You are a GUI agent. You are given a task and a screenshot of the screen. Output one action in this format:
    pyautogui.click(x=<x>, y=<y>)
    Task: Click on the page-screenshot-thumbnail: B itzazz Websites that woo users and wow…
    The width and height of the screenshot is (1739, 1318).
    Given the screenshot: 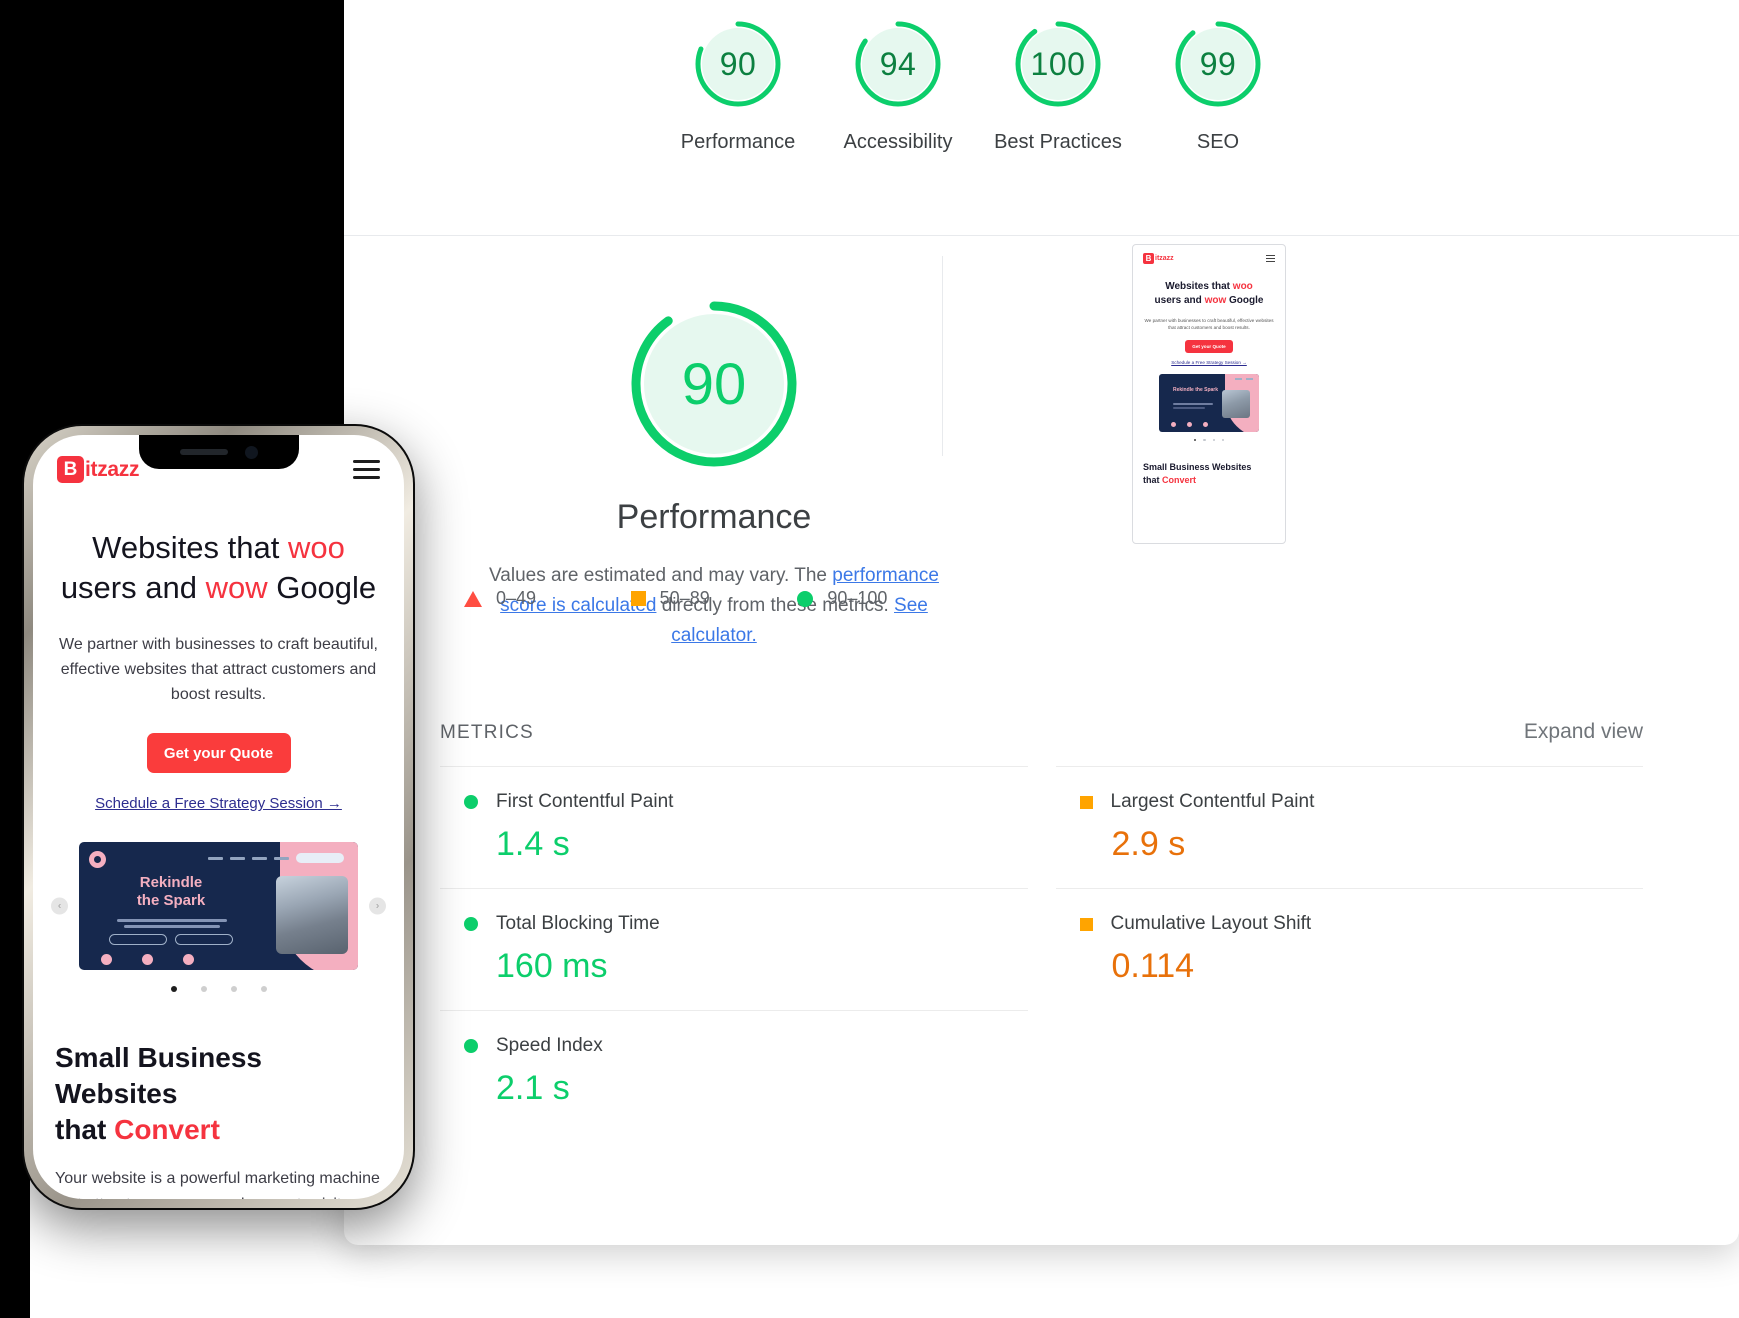 What is the action you would take?
    pyautogui.click(x=1209, y=394)
    